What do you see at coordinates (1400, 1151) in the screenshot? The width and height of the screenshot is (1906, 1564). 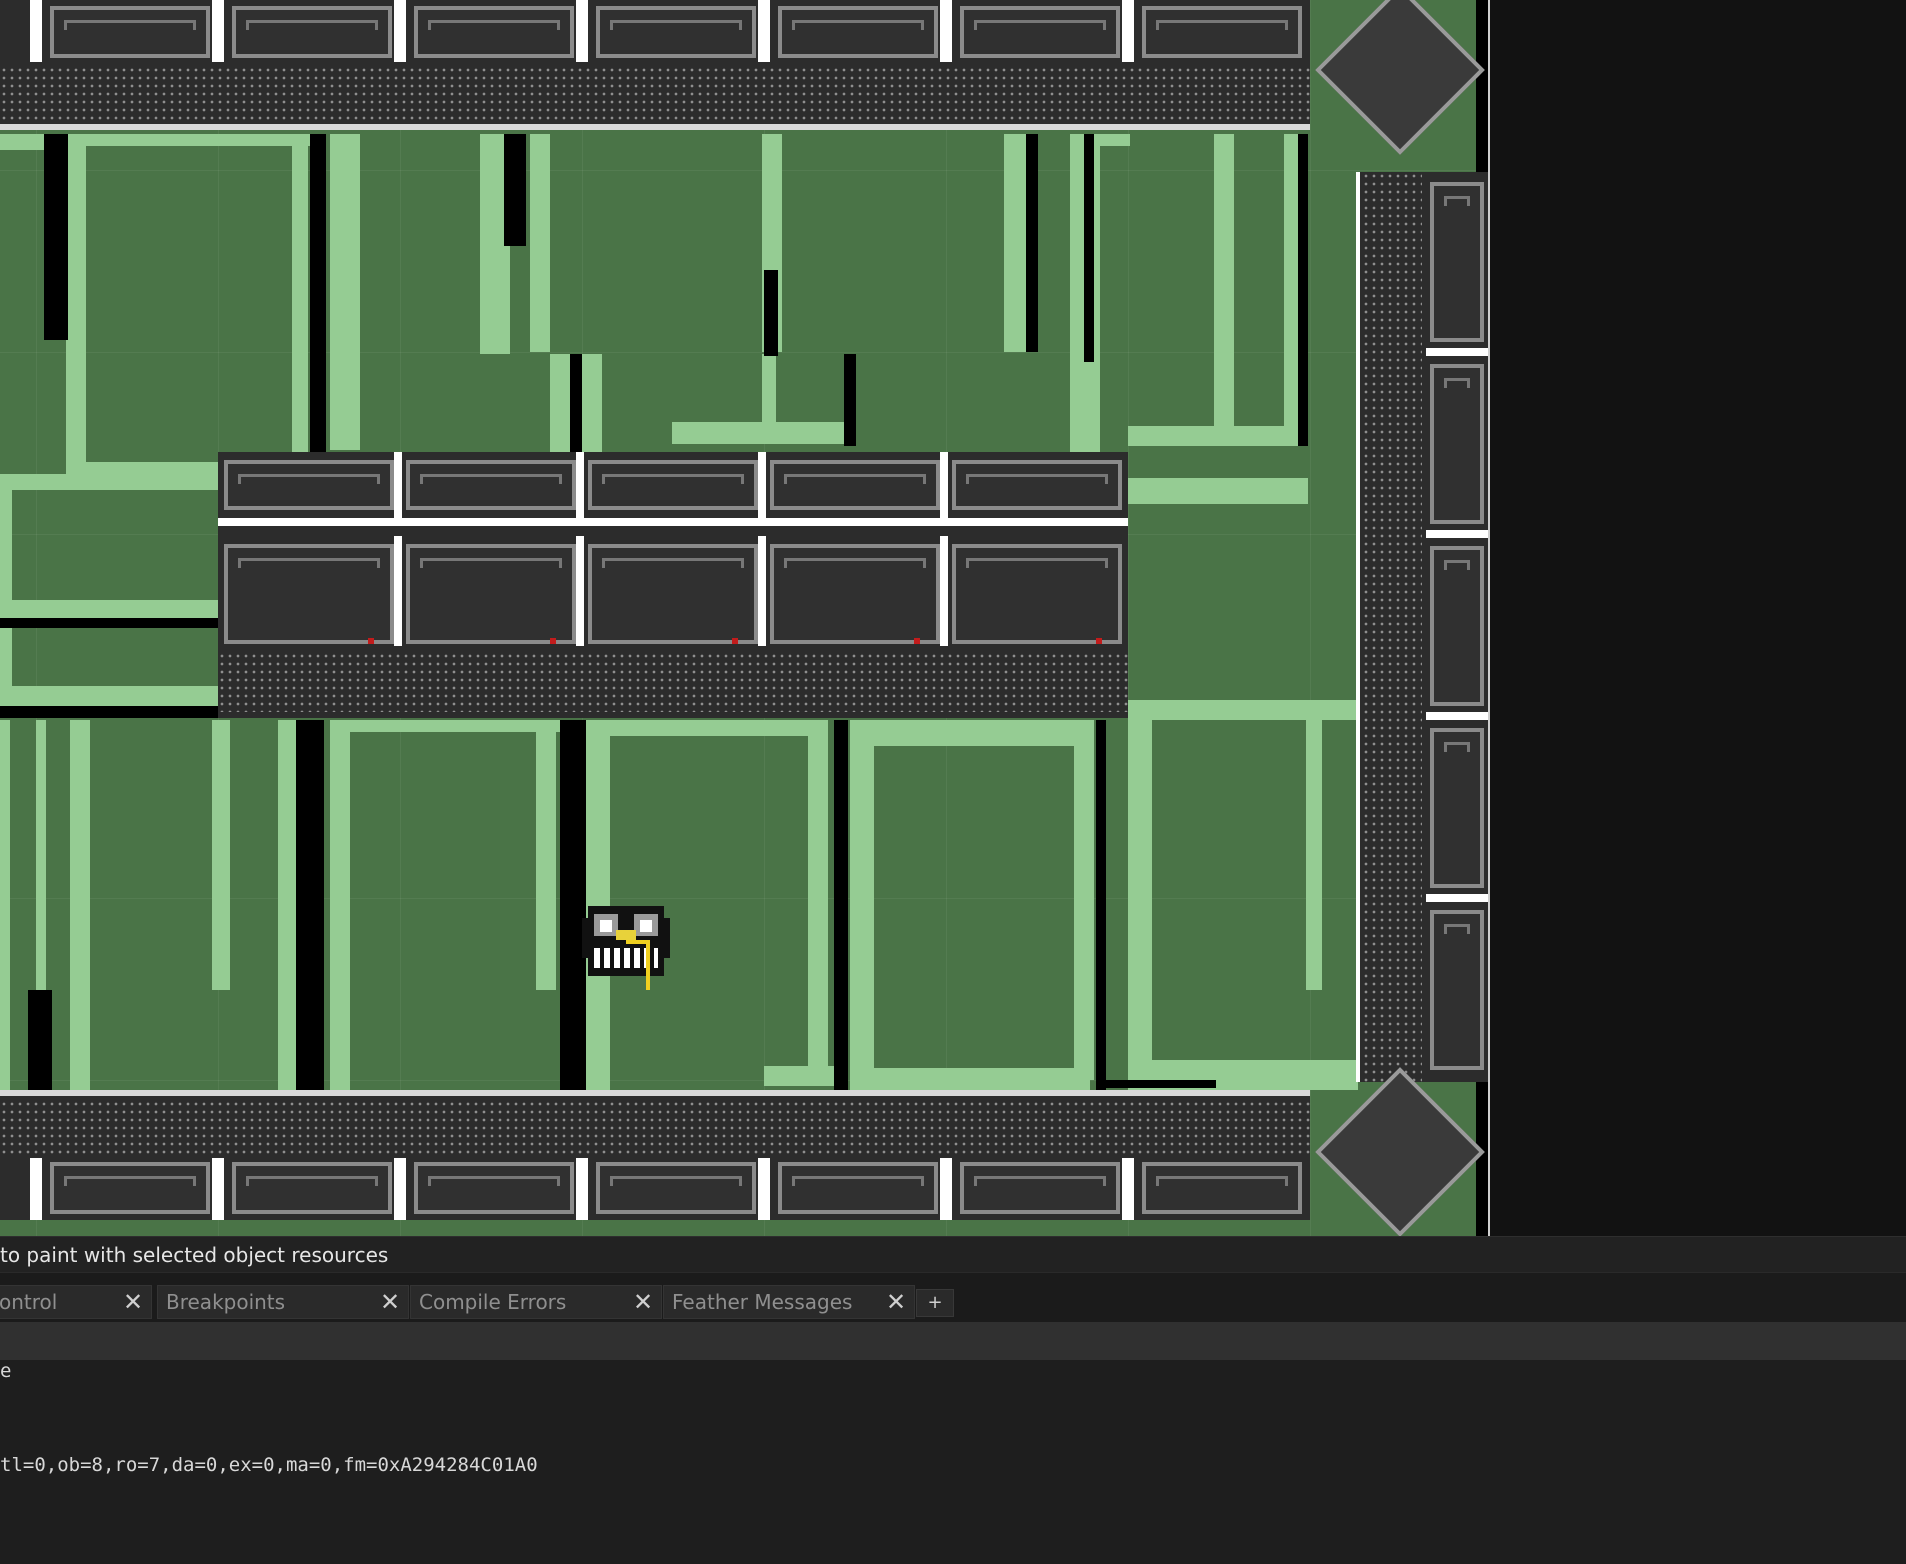 I see `wall-corner-bottom` at bounding box center [1400, 1151].